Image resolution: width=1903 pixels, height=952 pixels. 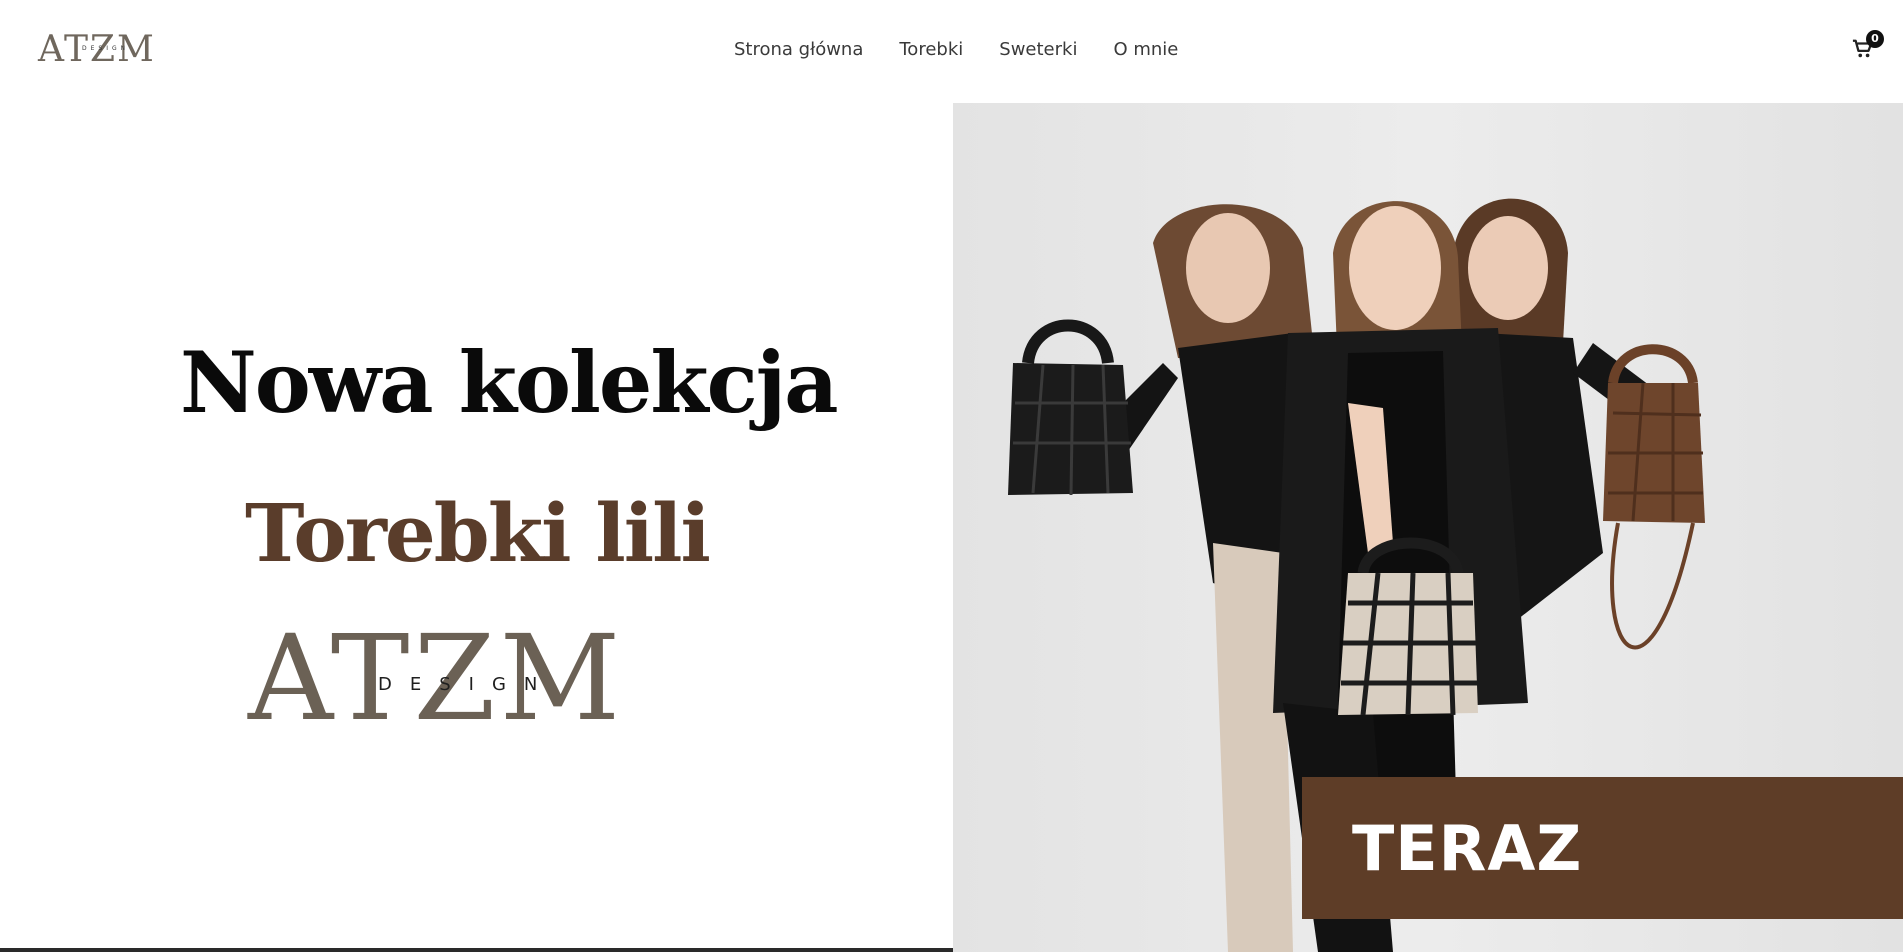 I want to click on hero-headline: Nowa kolekcja, so click(x=509, y=382).